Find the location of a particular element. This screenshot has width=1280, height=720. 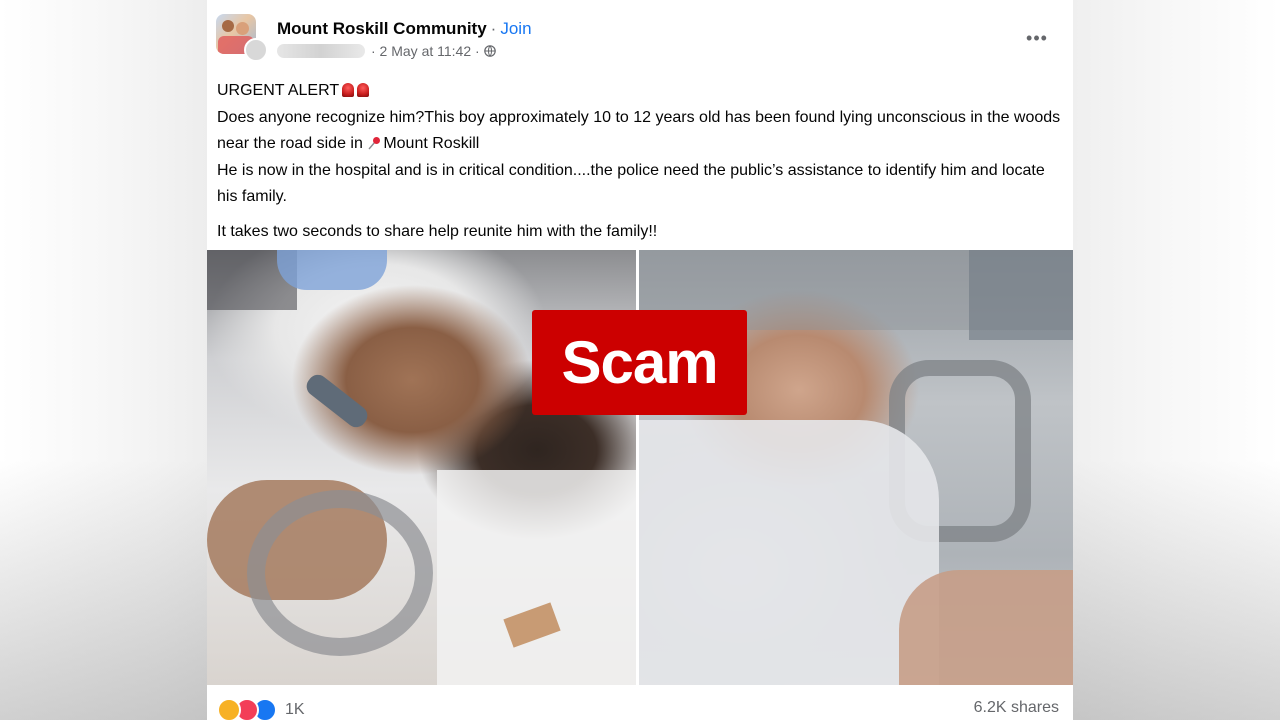

join-link: Join is located at coordinates (515, 28).